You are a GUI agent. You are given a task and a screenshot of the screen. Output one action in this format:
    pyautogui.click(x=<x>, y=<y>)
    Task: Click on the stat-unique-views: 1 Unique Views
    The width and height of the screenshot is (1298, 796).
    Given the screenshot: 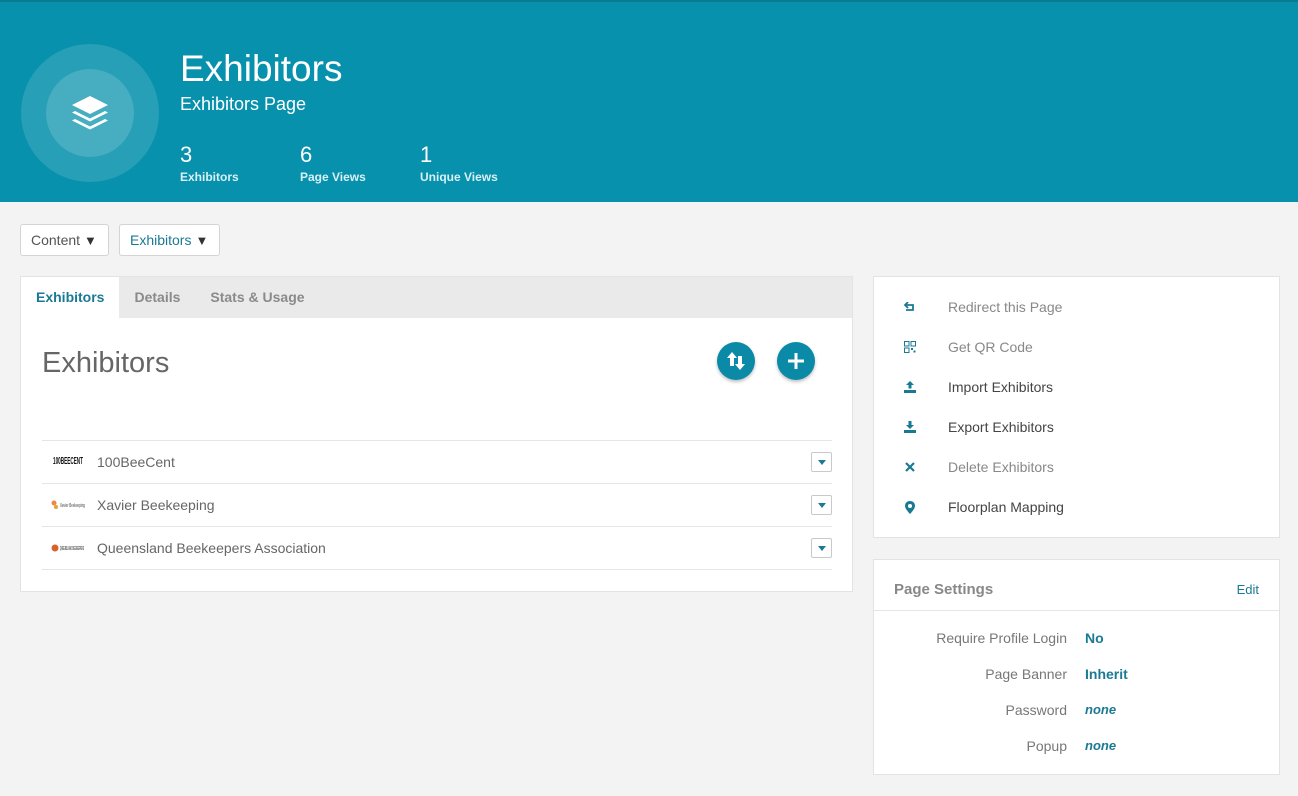 What is the action you would take?
    pyautogui.click(x=459, y=163)
    